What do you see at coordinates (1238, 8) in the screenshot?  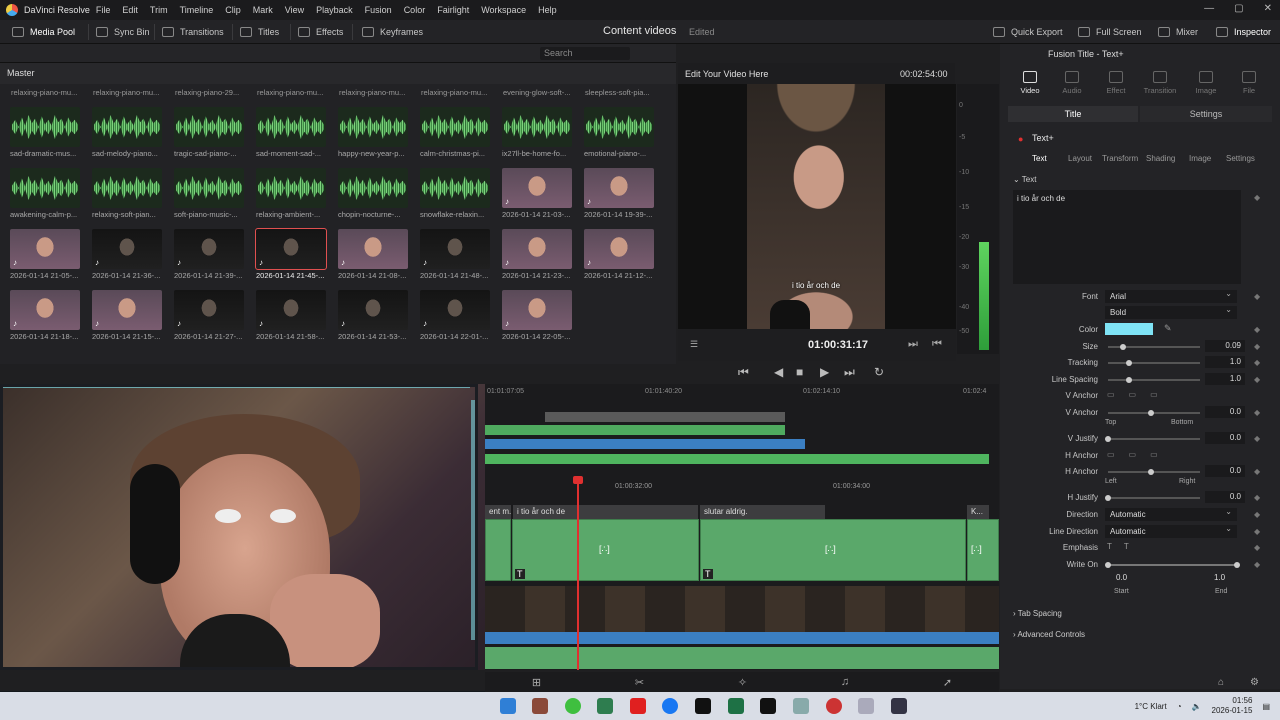 I see `maximize-icon: ▢` at bounding box center [1238, 8].